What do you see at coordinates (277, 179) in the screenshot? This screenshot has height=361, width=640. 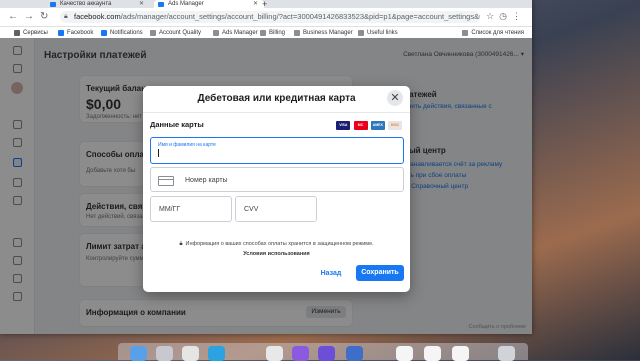 I see `card-number-input: Номер карты` at bounding box center [277, 179].